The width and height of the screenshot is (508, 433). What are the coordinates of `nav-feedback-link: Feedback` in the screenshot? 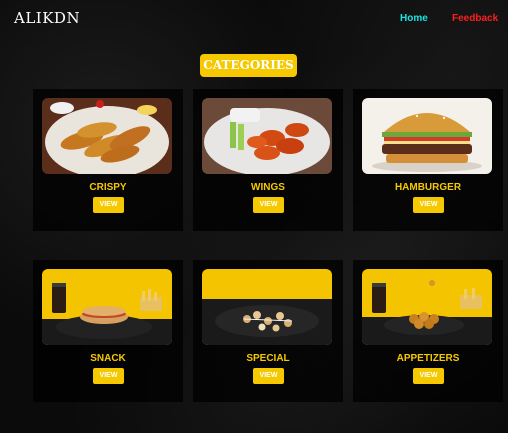 It's located at (475, 18).